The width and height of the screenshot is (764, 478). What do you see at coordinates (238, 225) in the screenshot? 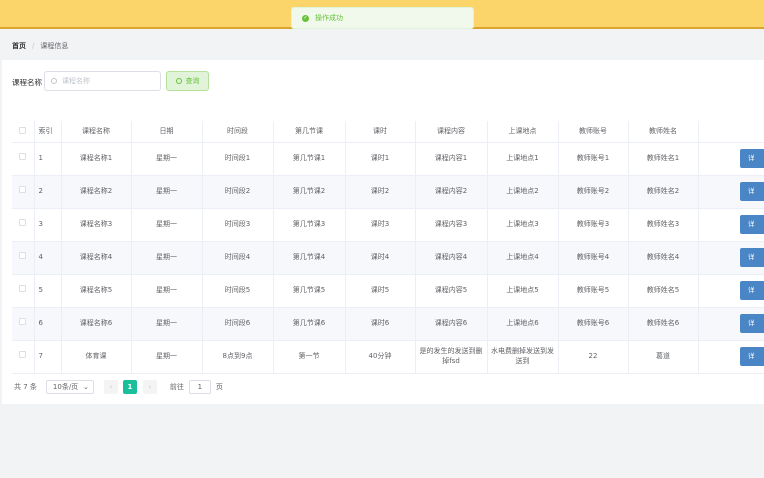
I see `table-cell: 时间段3` at bounding box center [238, 225].